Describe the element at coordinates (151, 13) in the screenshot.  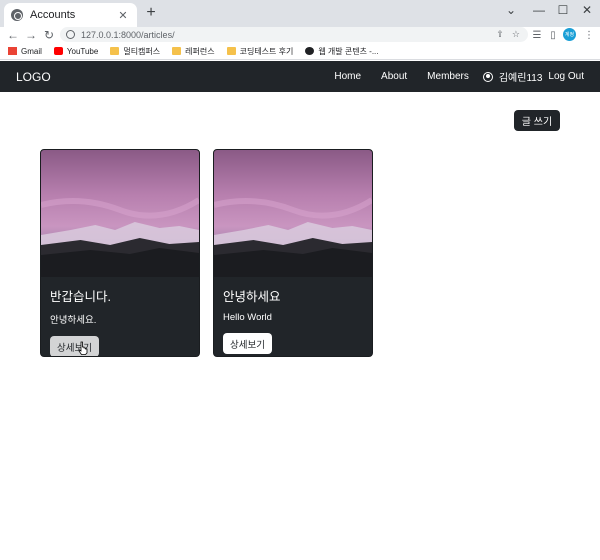
I see `new-tab-button: +` at that location.